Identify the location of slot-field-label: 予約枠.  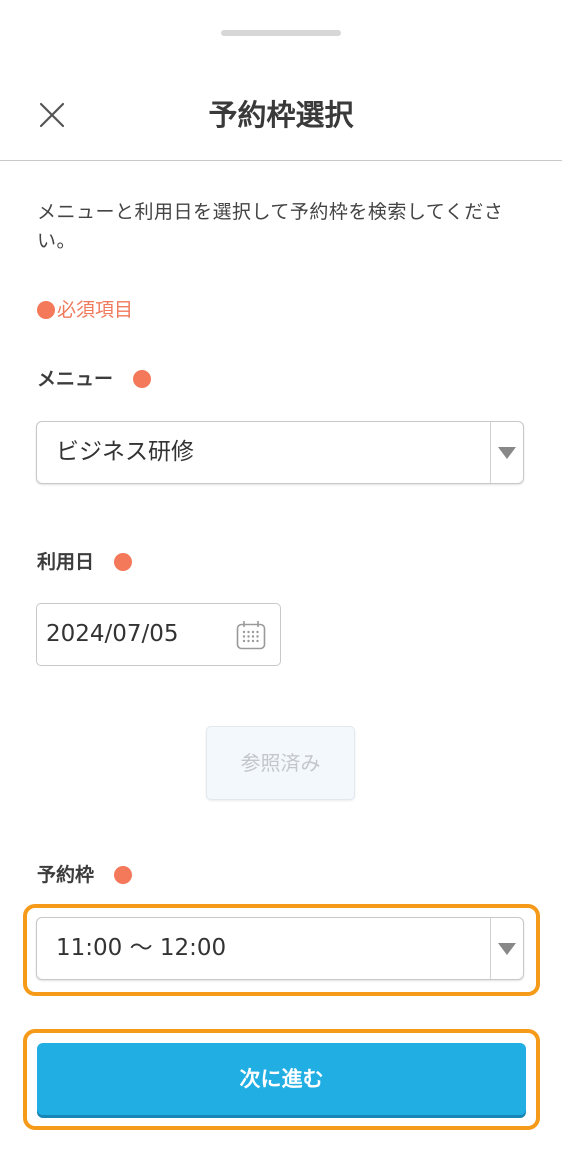
(85, 875).